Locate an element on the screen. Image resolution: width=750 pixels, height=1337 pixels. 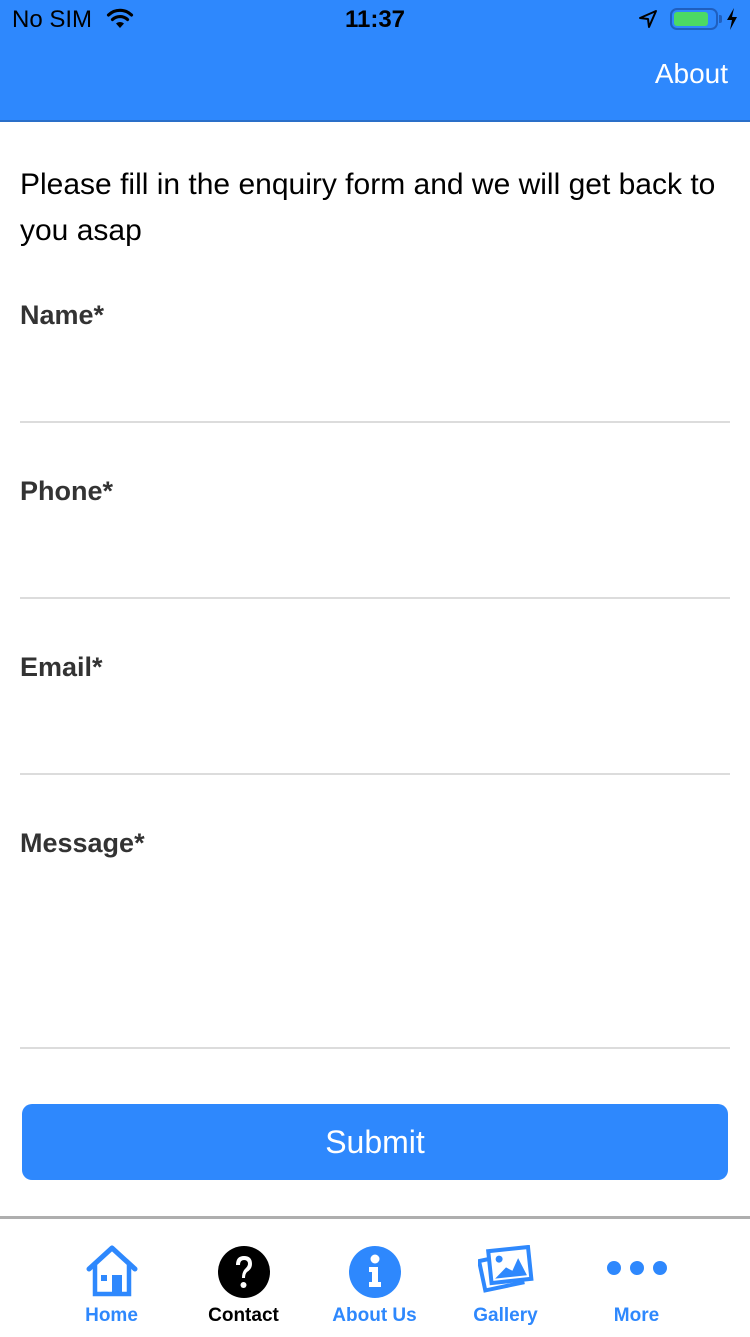
tab-gallery: Gallery is located at coordinates (505, 1278).